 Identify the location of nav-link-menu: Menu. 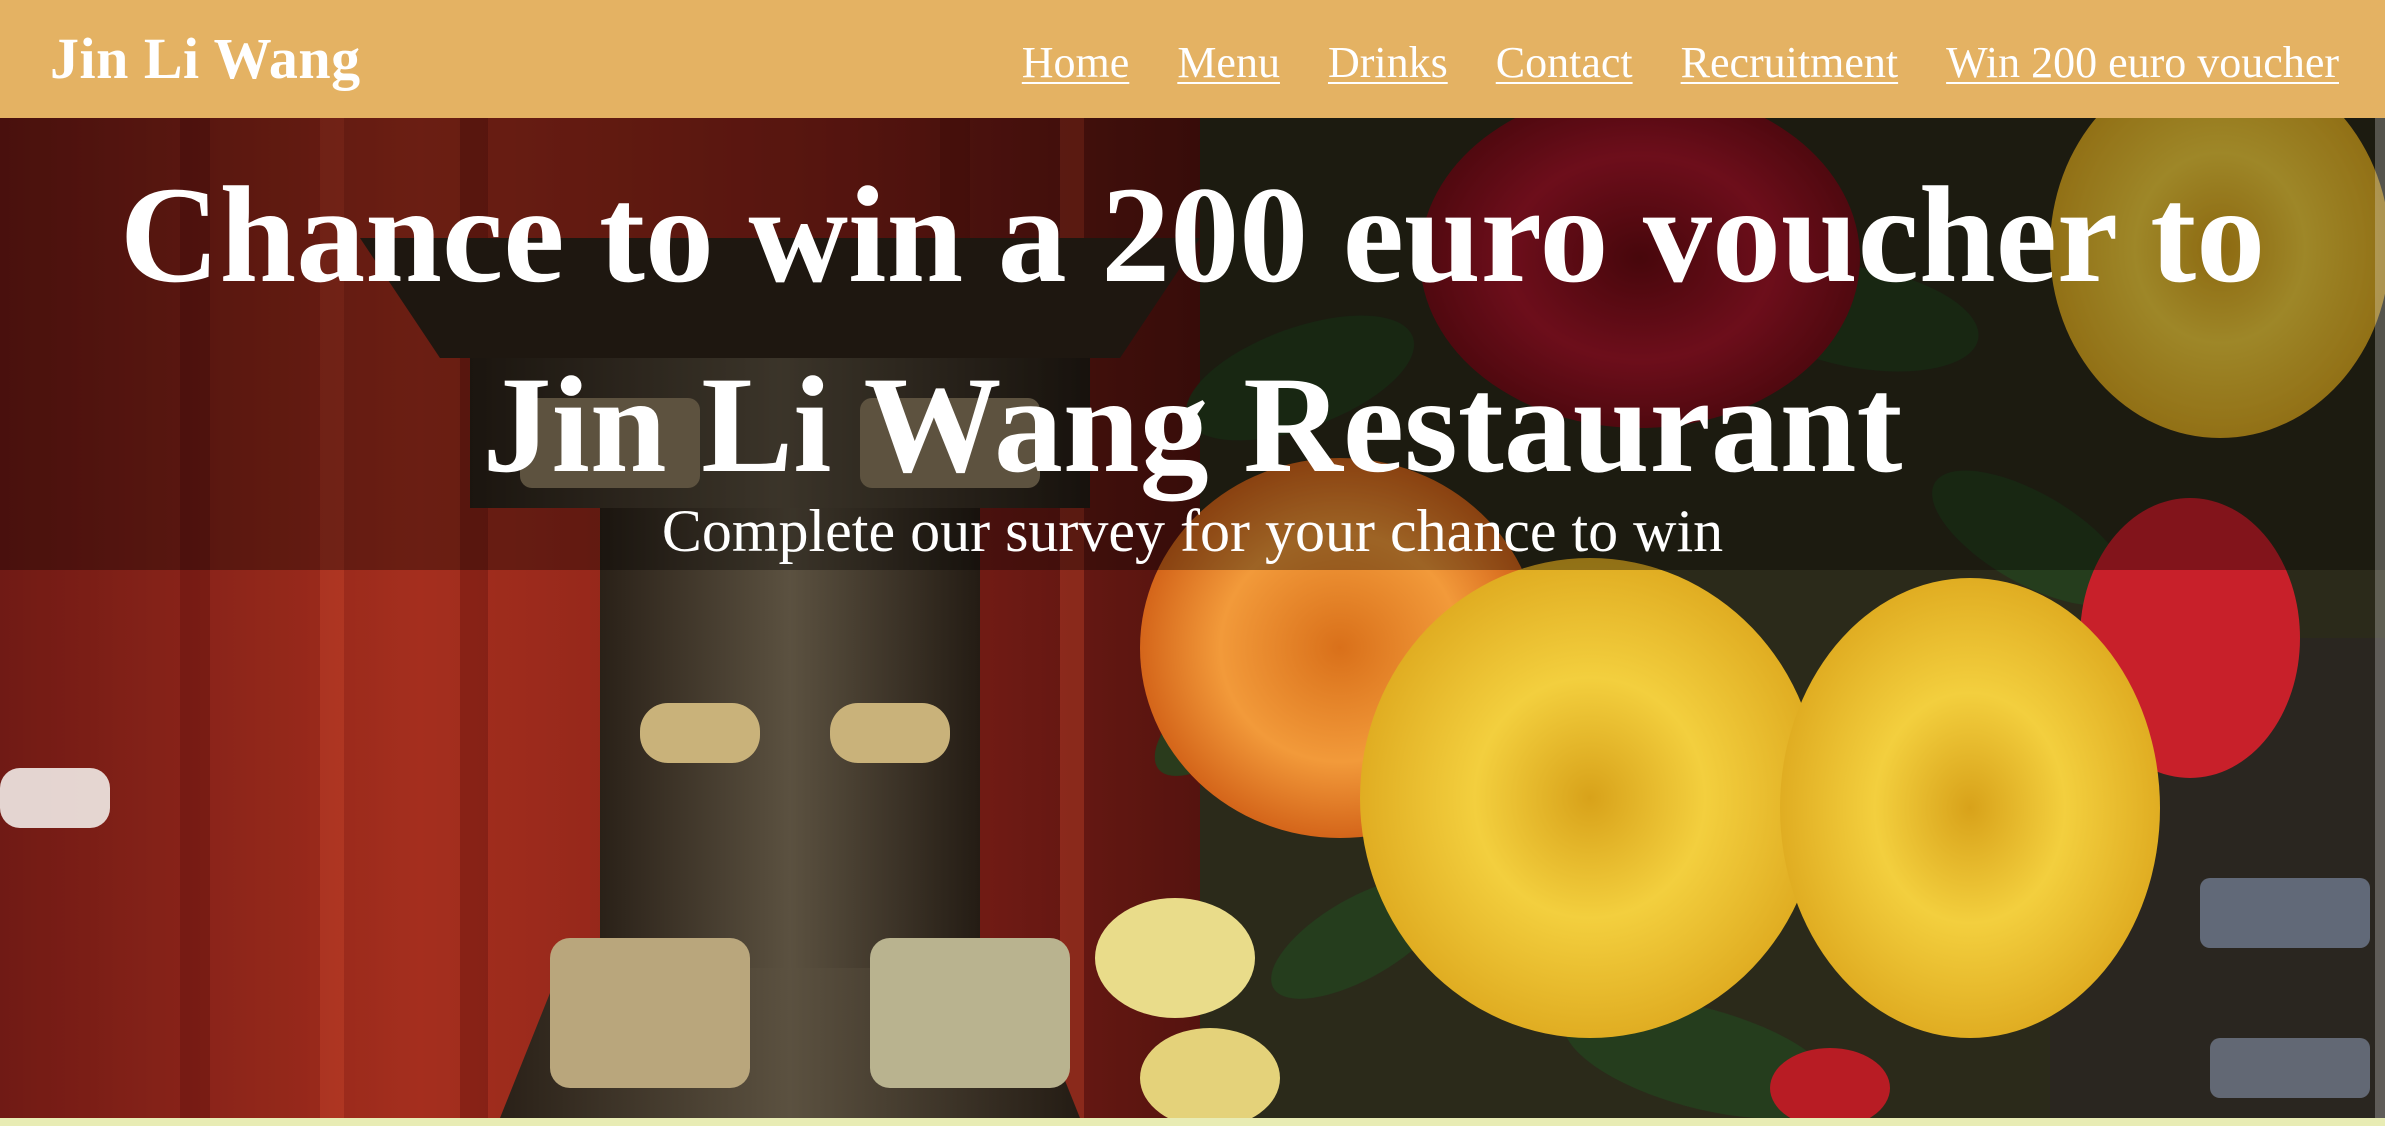
(1228, 62).